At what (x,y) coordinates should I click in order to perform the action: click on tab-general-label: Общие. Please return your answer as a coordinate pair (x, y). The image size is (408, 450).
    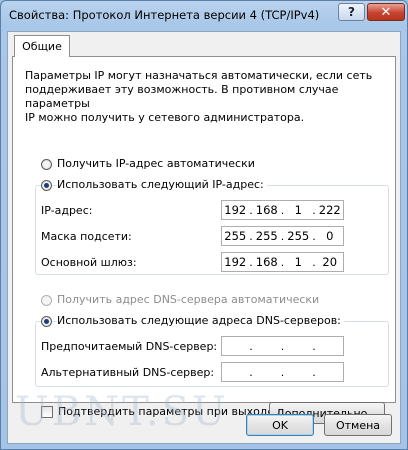
    Looking at the image, I should click on (42, 46).